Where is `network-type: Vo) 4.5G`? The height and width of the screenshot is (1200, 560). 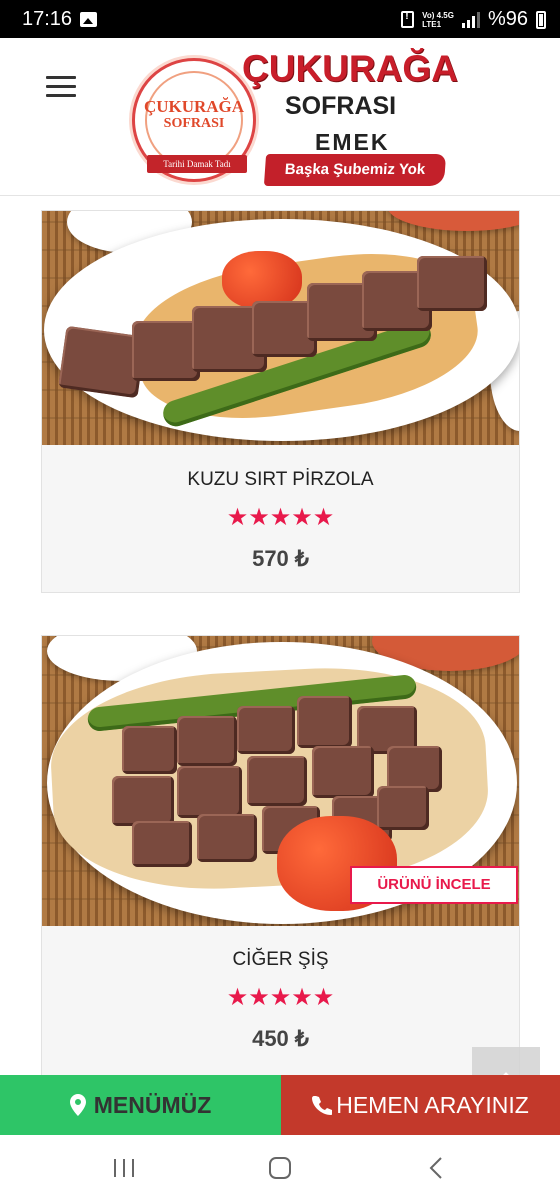 network-type: Vo) 4.5G is located at coordinates (438, 15).